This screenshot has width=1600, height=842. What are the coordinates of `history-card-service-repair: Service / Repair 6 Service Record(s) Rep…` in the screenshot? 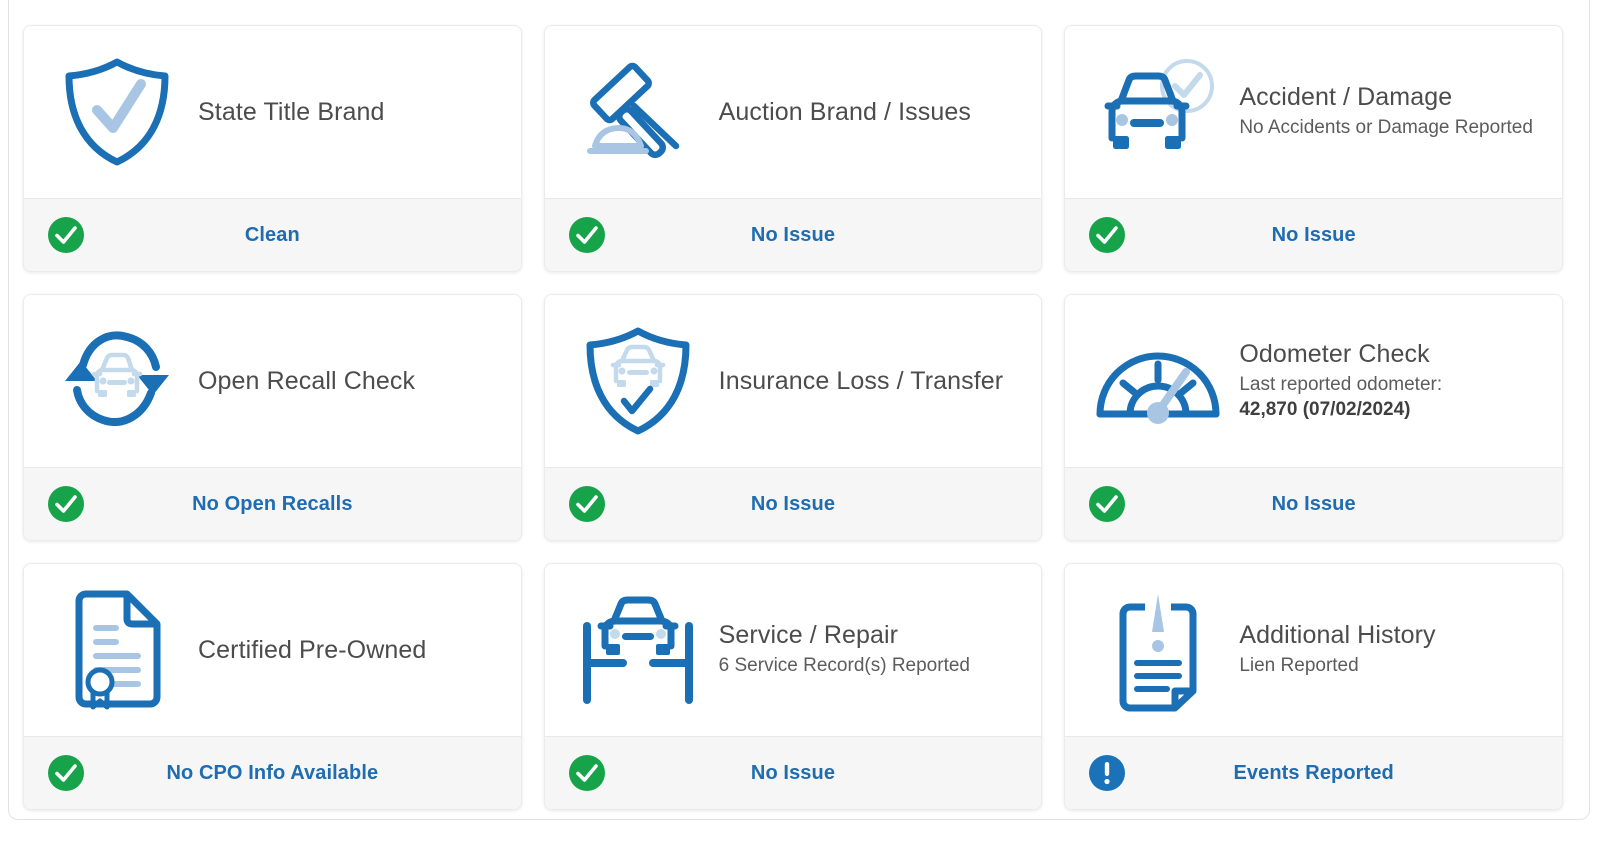 It's located at (793, 686).